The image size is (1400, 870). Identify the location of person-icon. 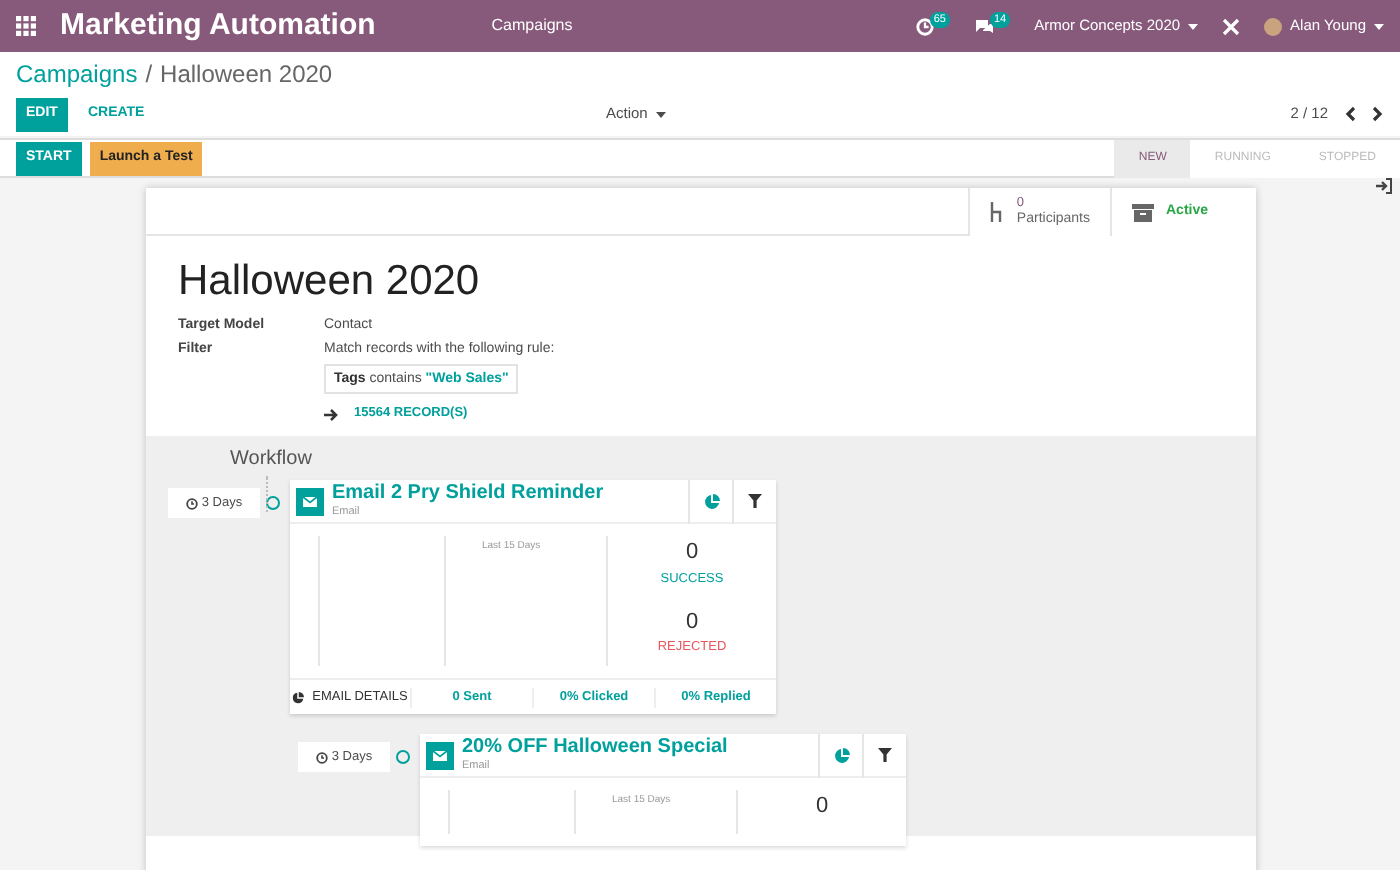
(997, 212).